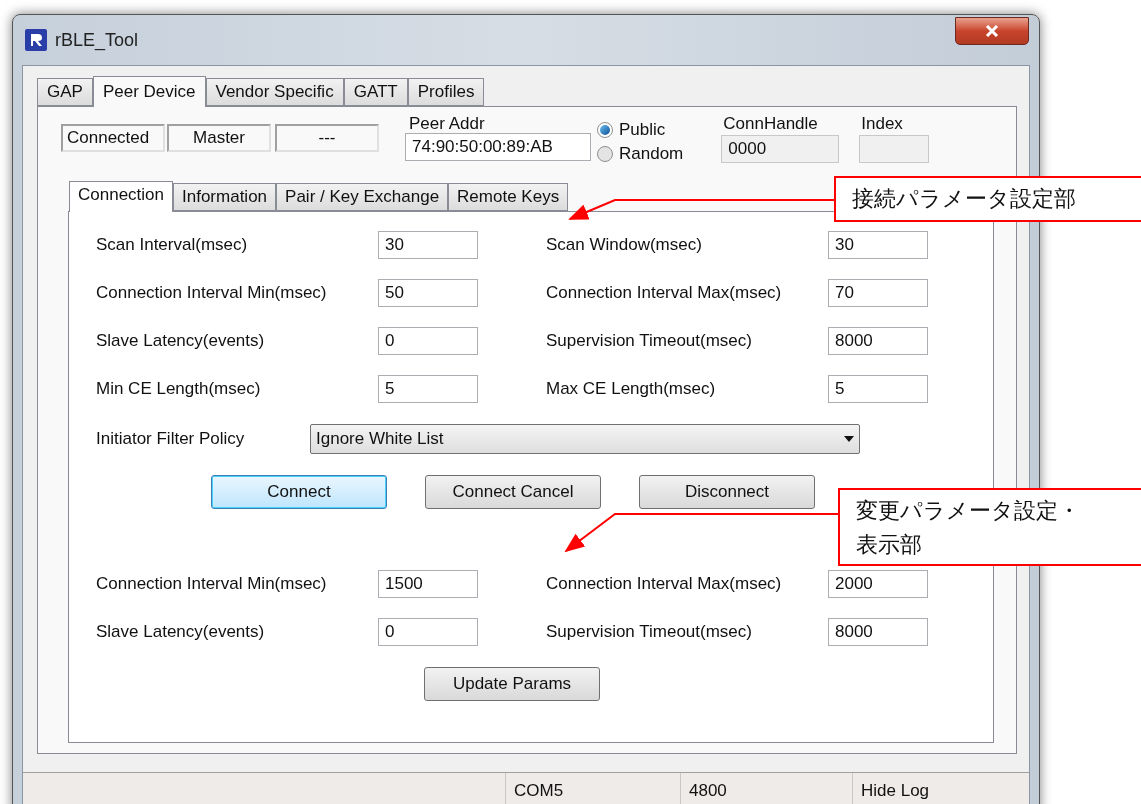 The image size is (1141, 804). What do you see at coordinates (171, 439) in the screenshot?
I see `field-label: Initiator Filter Policy` at bounding box center [171, 439].